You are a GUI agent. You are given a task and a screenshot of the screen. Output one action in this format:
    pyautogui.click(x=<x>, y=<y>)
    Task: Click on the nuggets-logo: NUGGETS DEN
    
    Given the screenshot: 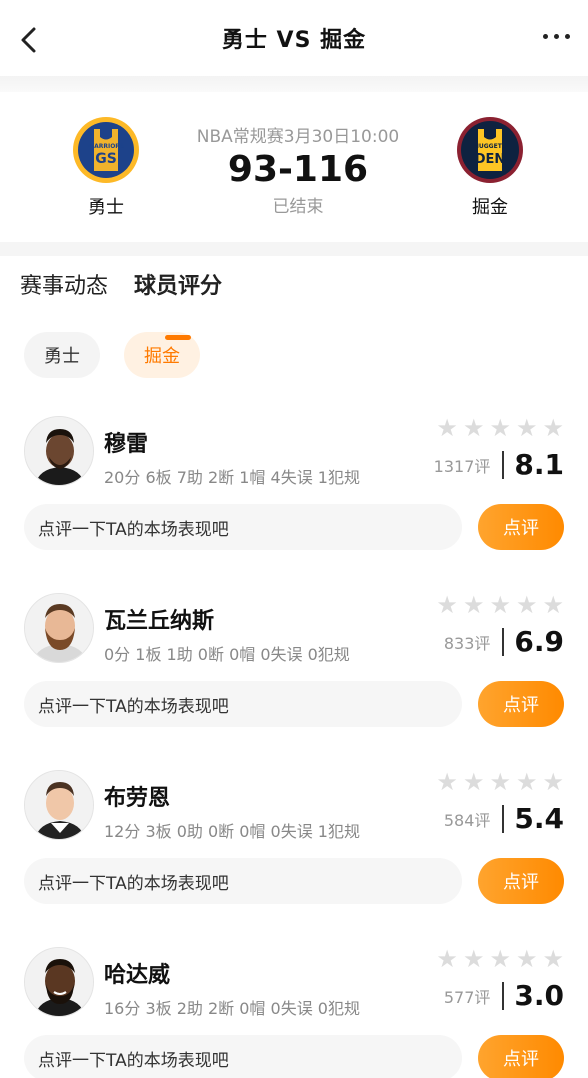 What is the action you would take?
    pyautogui.click(x=489, y=150)
    